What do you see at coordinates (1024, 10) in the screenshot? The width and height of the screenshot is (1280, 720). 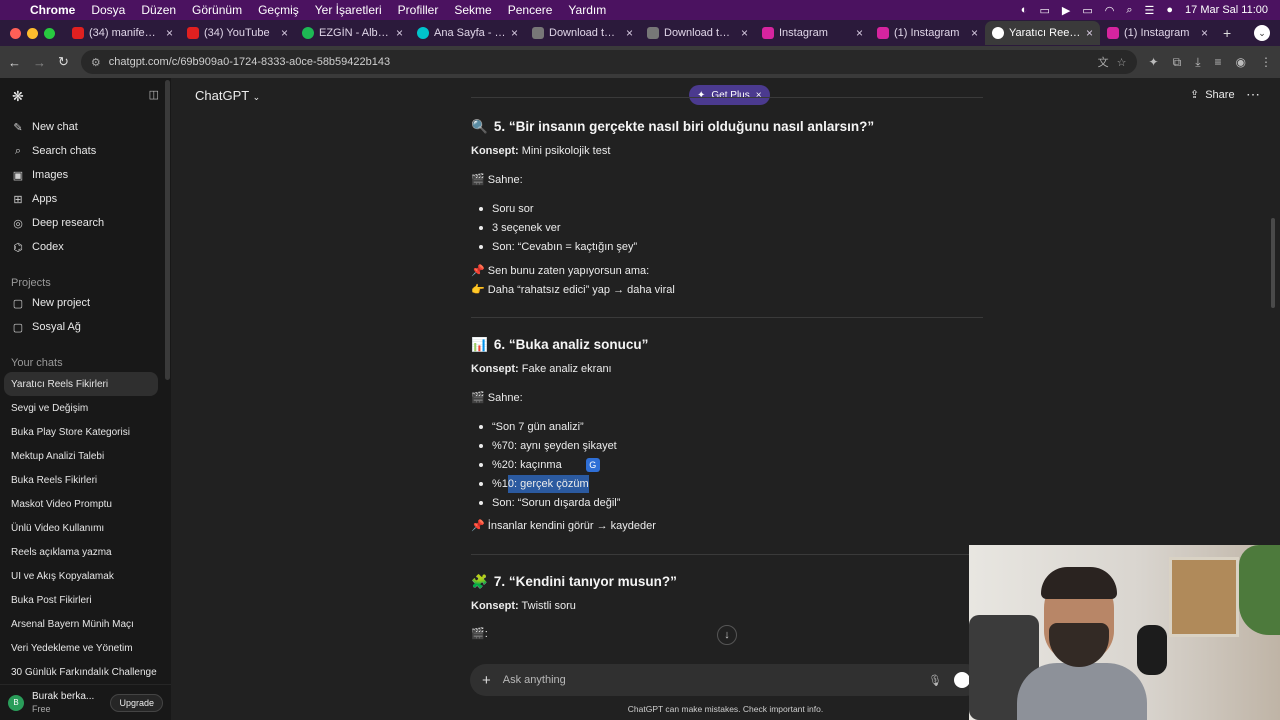 I see `status-app-icon: ◐` at bounding box center [1024, 10].